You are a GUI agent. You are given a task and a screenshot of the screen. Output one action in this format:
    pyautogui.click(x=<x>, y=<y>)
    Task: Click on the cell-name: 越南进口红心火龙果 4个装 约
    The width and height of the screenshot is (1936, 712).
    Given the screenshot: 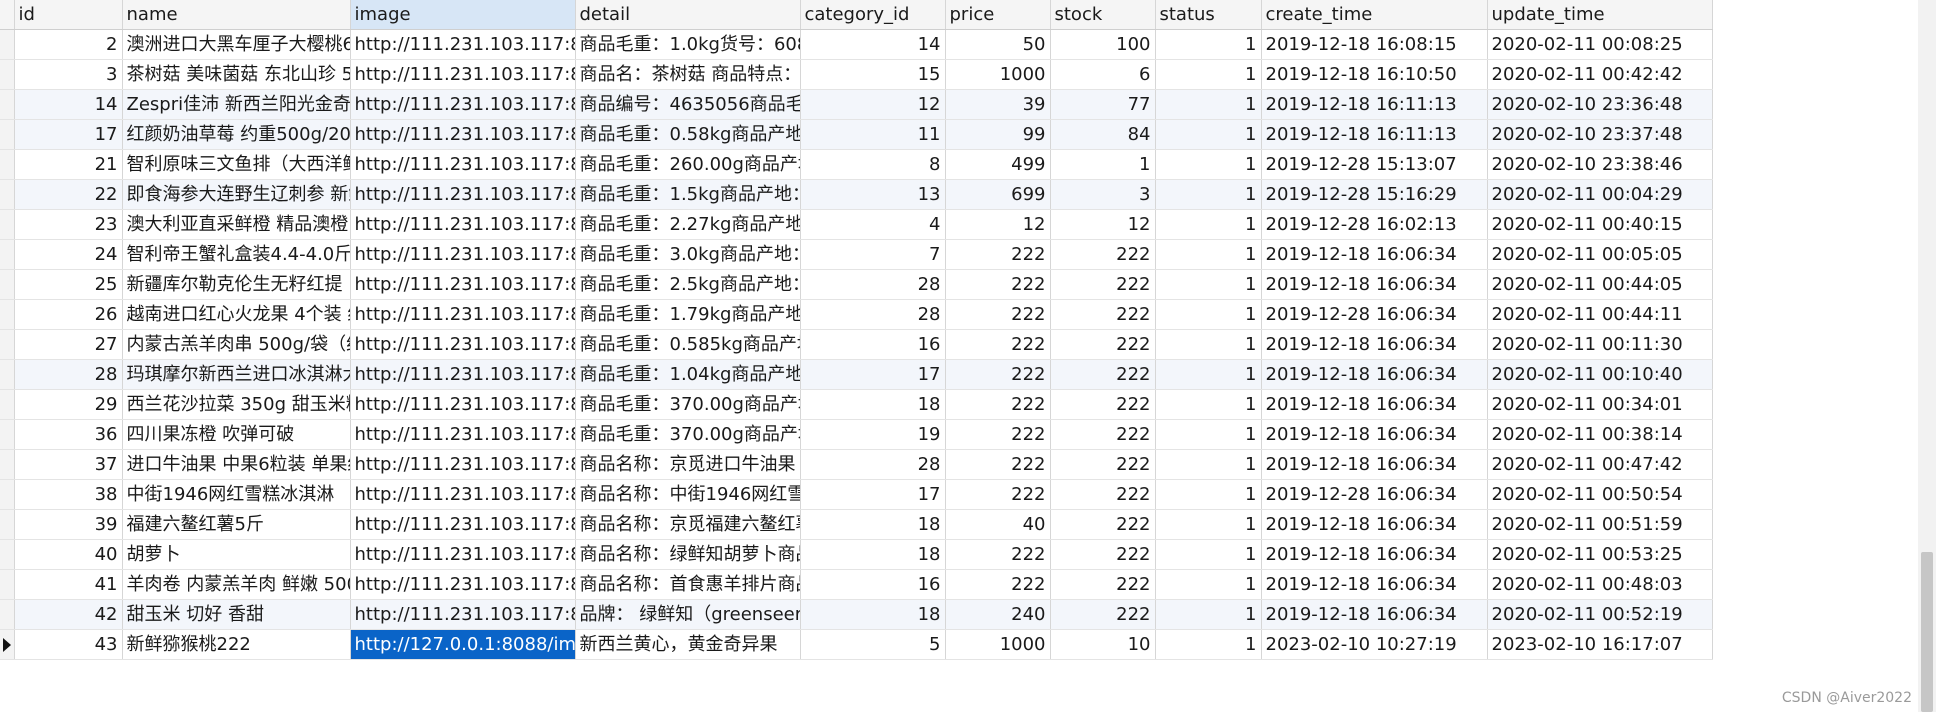 What is the action you would take?
    pyautogui.click(x=236, y=314)
    